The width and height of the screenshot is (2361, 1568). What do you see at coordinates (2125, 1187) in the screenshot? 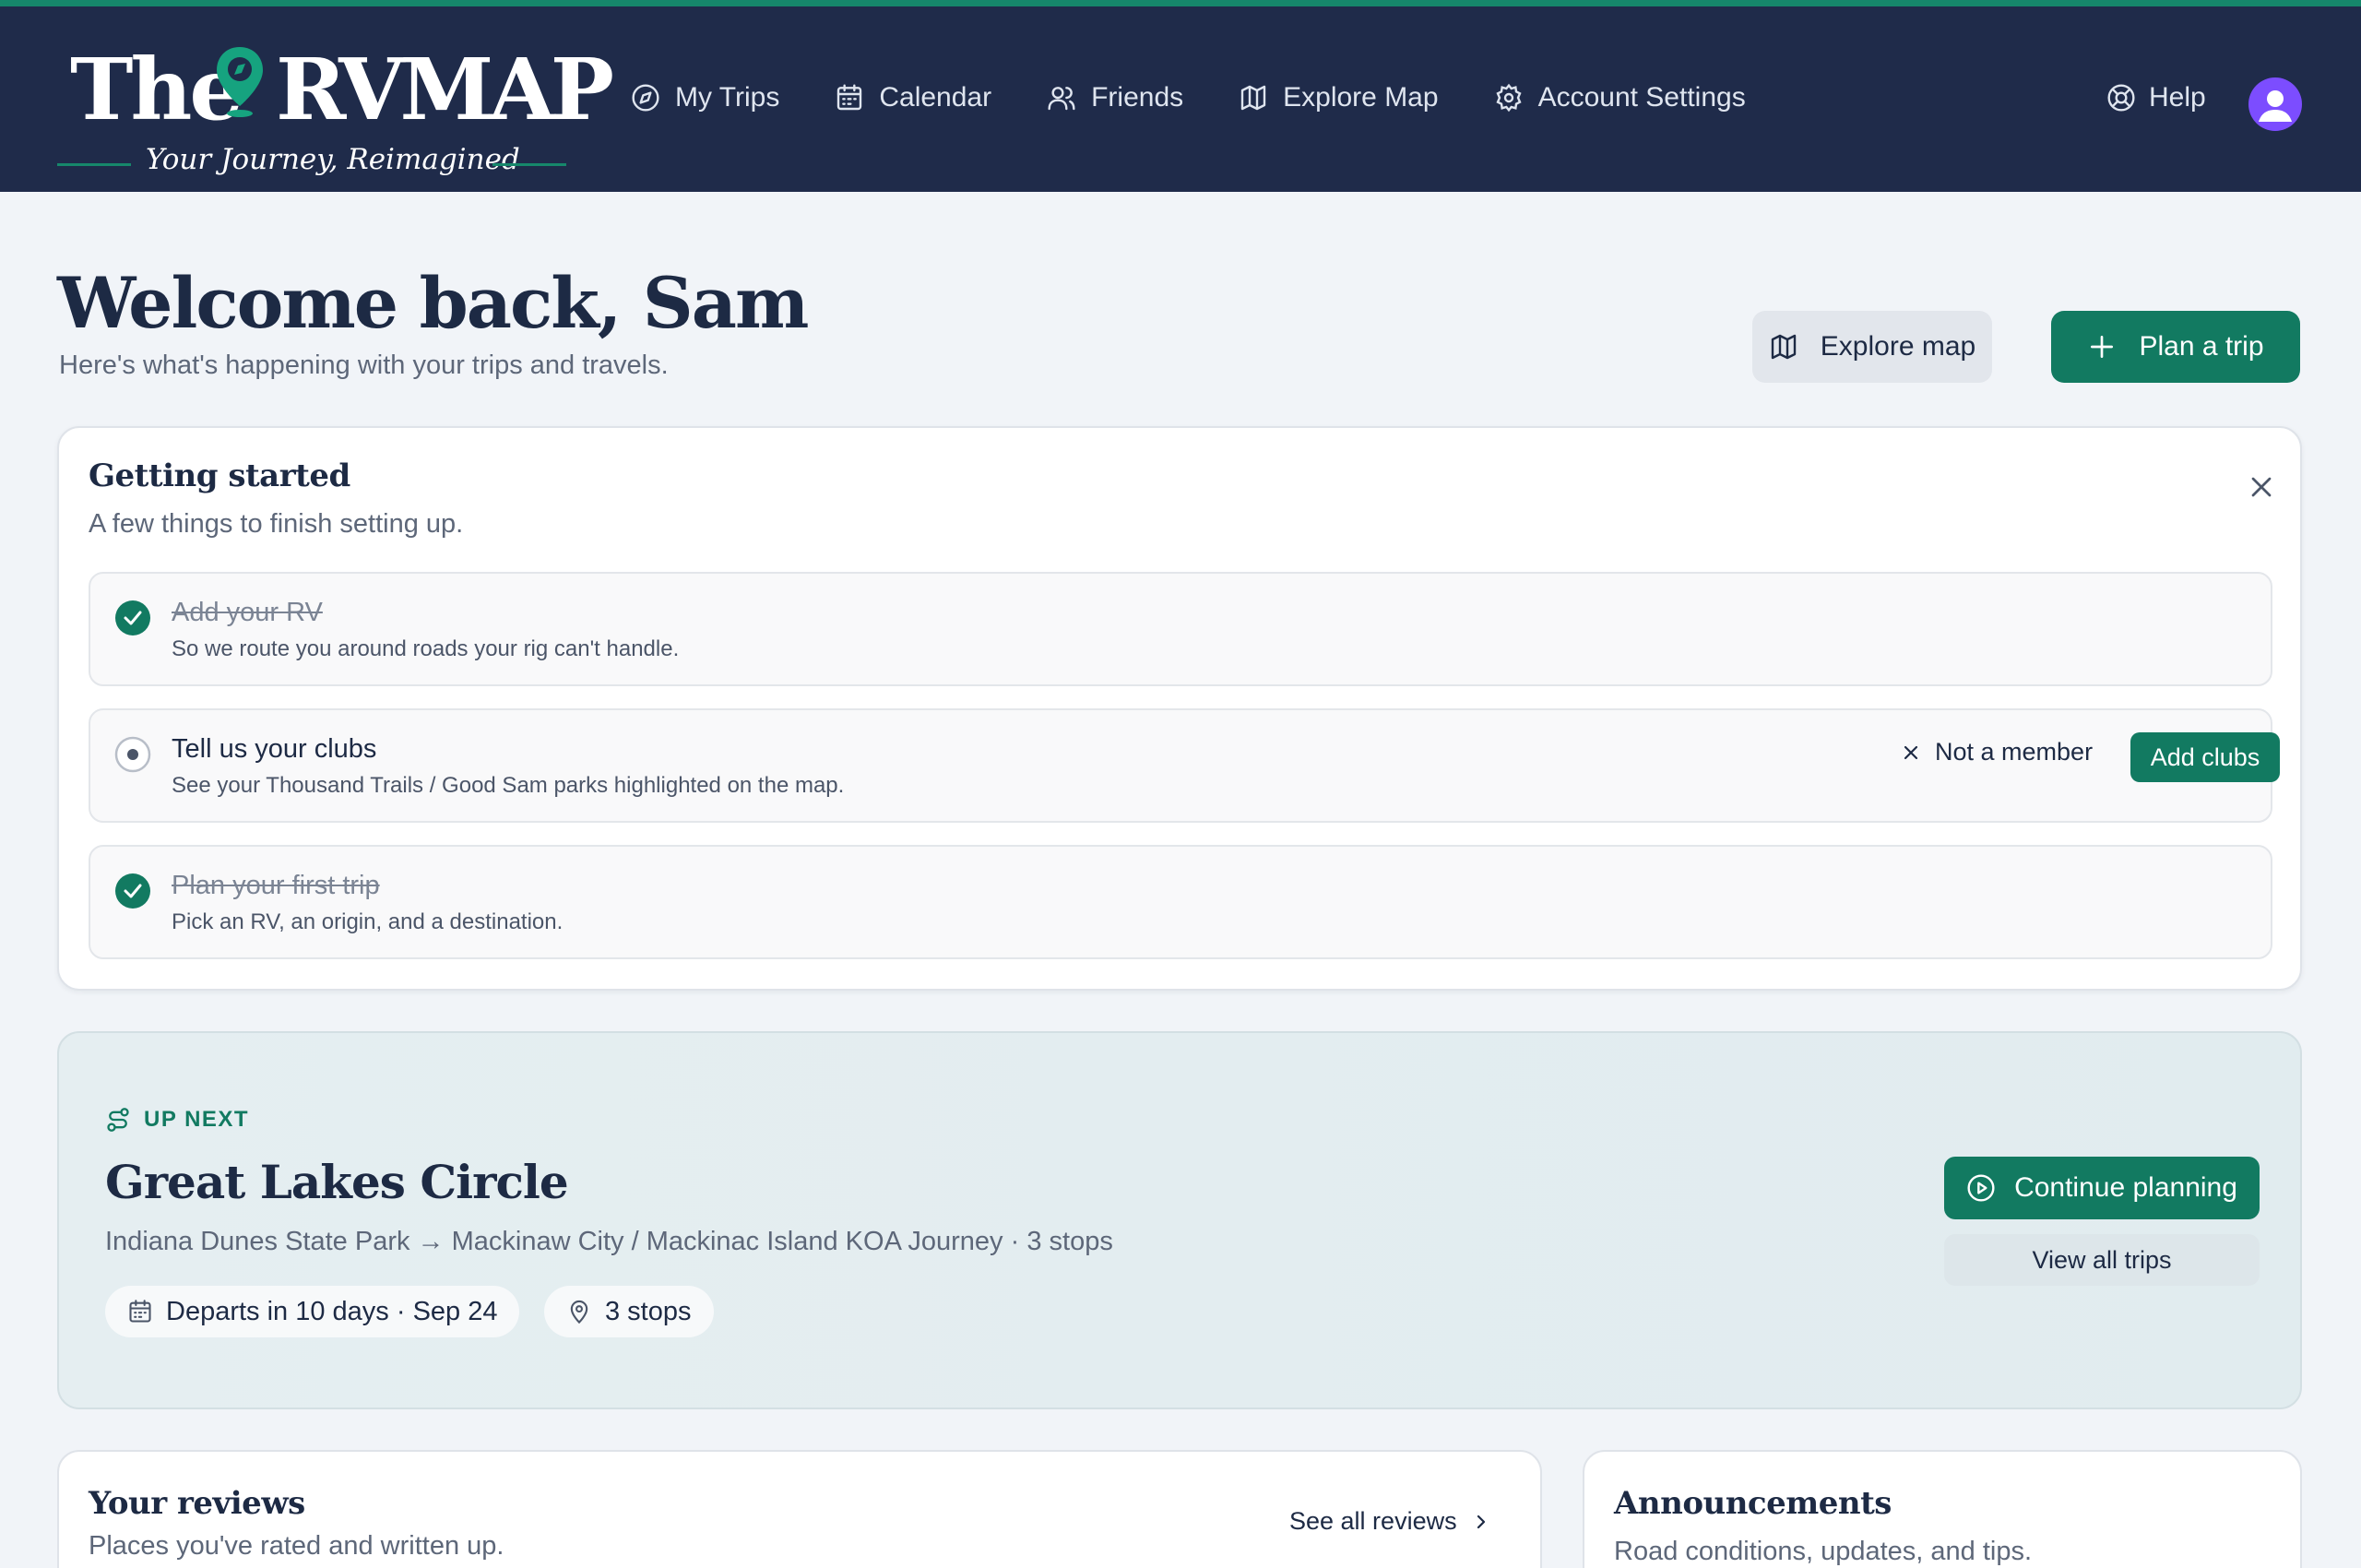
I see `continue-planning-label: Continue planning` at bounding box center [2125, 1187].